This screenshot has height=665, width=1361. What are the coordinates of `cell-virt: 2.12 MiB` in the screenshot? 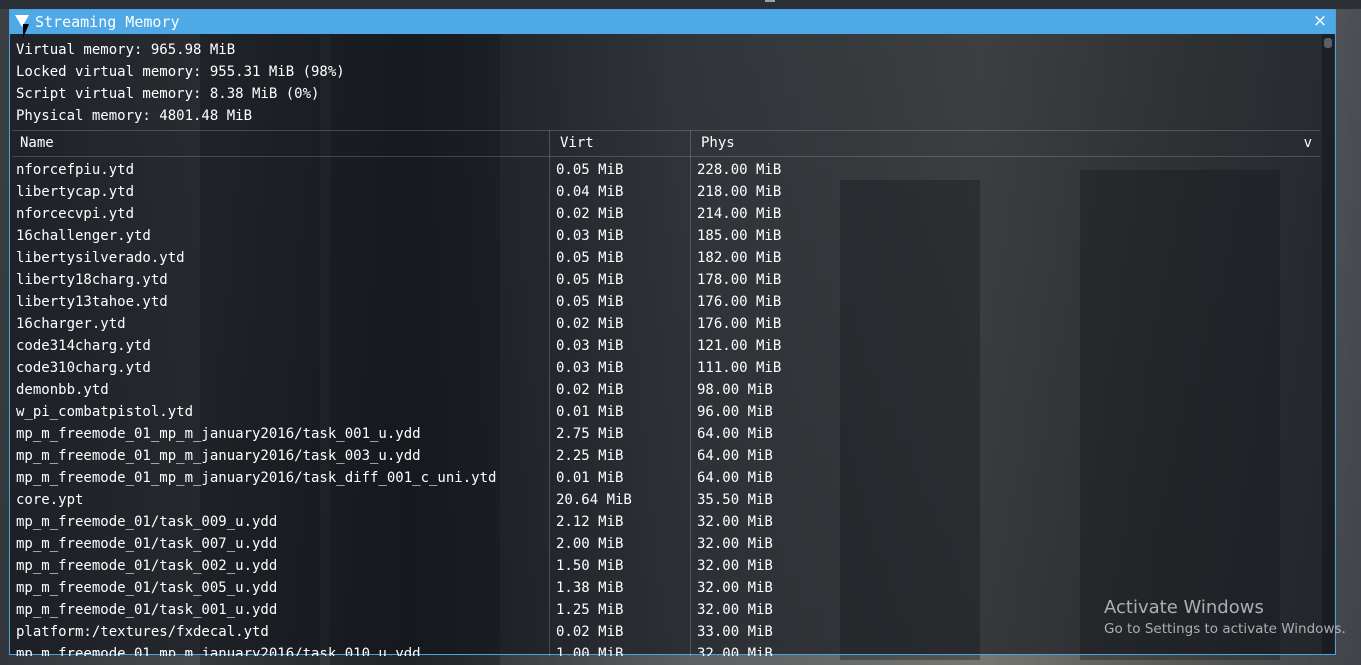 It's located at (590, 522).